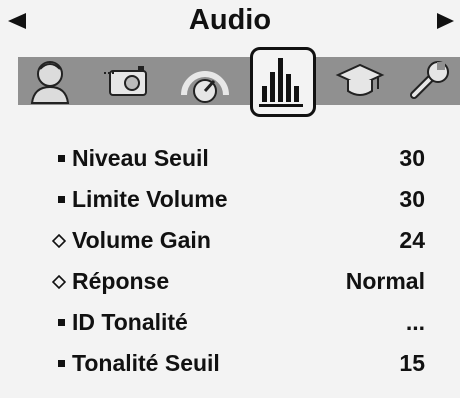 This screenshot has height=398, width=460. I want to click on menu-item-label: Réponse, so click(121, 281).